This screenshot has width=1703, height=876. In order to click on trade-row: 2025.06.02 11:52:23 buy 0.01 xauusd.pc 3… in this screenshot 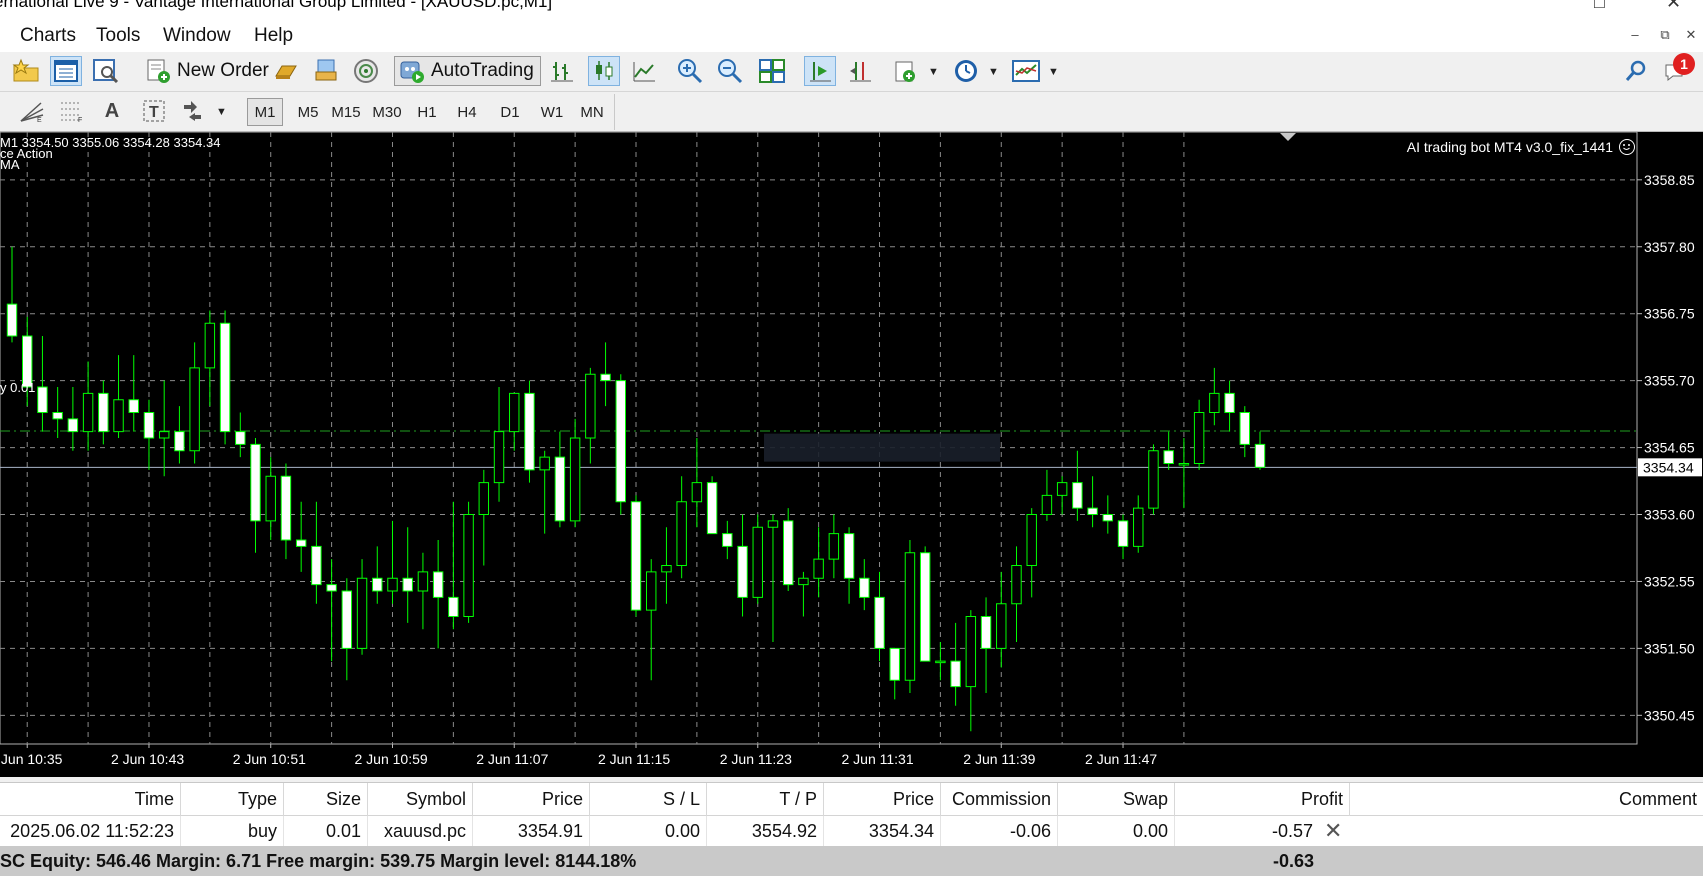, I will do `click(851, 831)`.